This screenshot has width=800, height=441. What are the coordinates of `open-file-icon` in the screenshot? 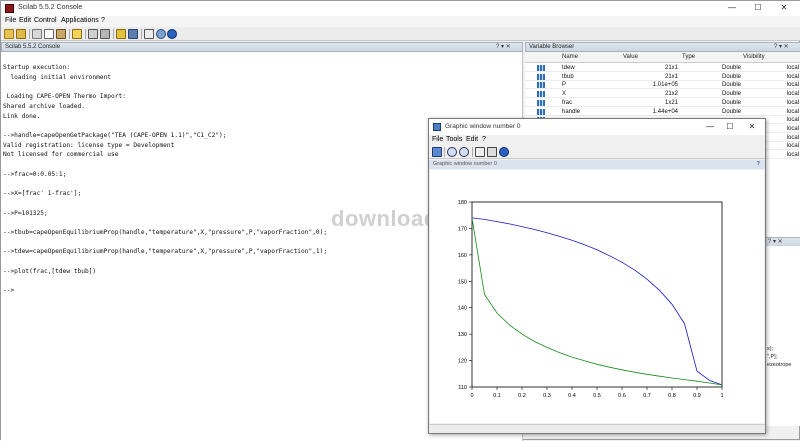 It's located at (21, 34).